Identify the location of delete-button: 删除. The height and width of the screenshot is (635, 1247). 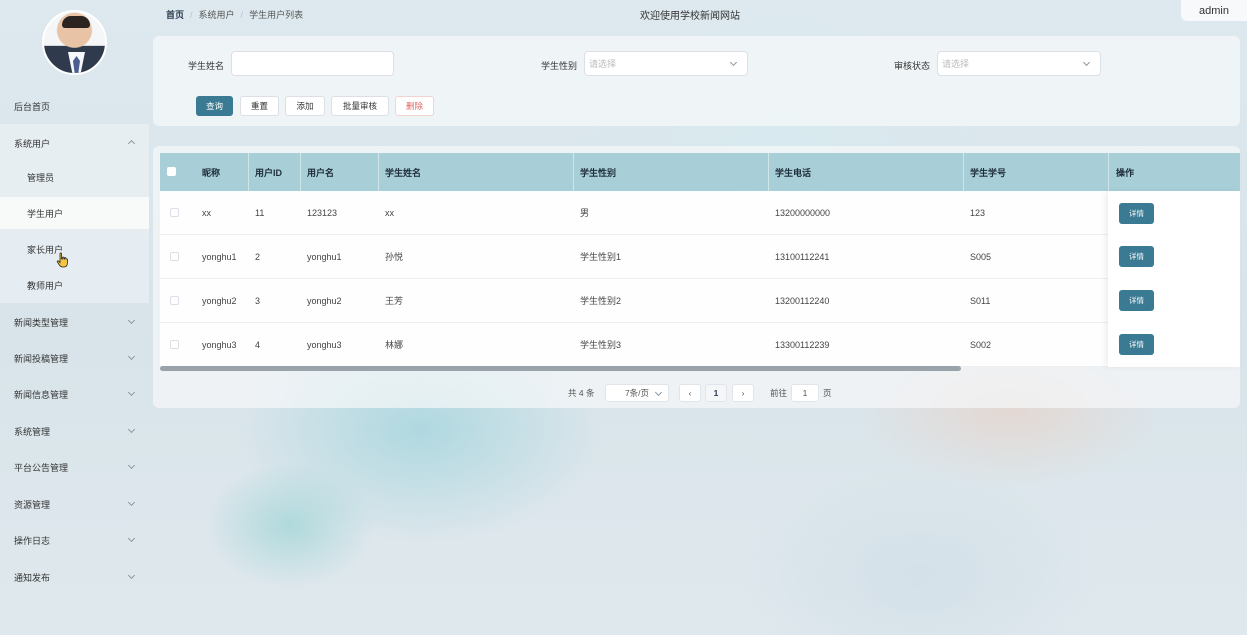
(414, 106).